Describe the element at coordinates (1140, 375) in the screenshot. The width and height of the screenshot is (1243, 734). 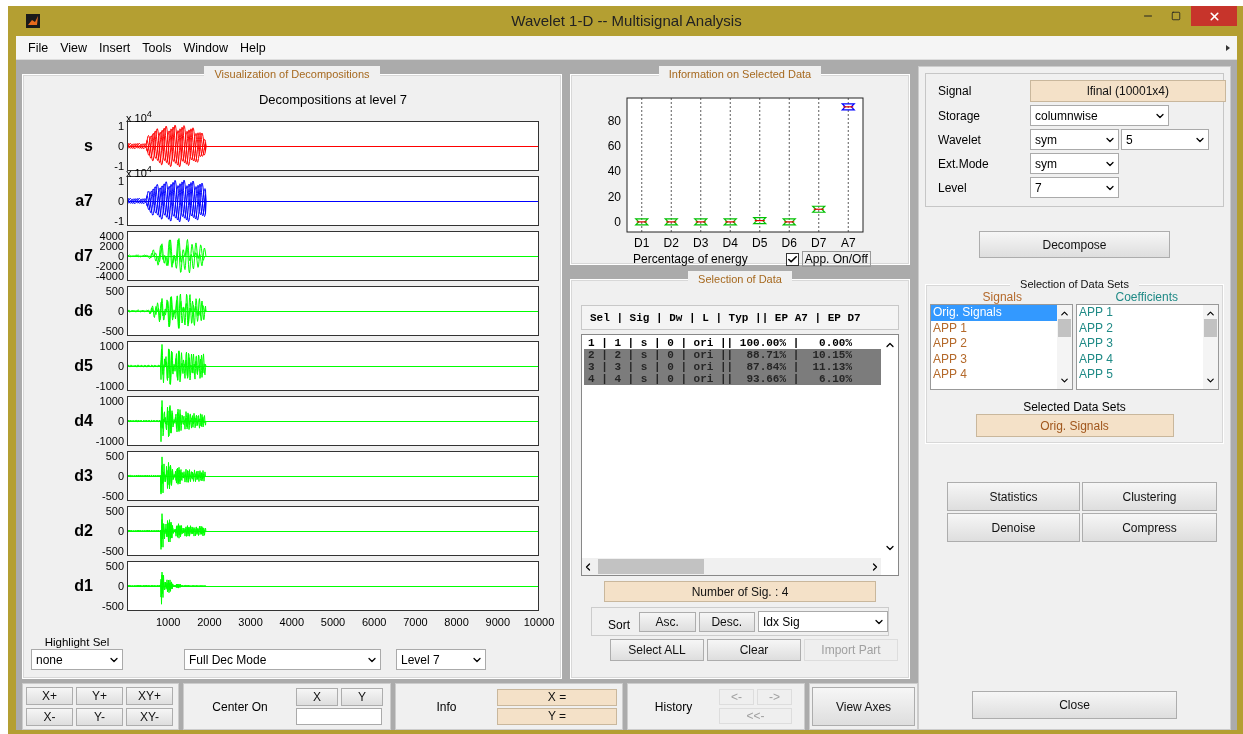
I see `list-item: APP 5` at that location.